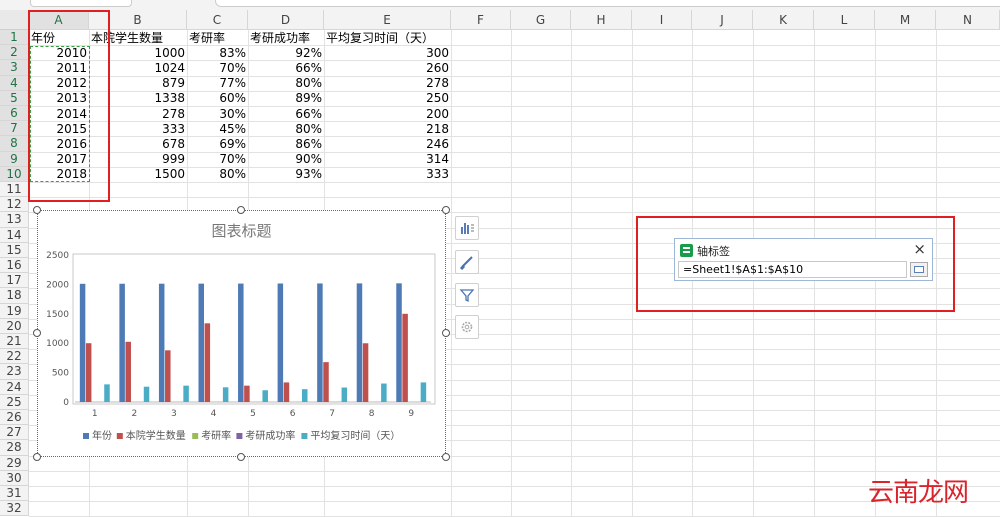  Describe the element at coordinates (14, 509) in the screenshot. I see `row-header-32: 32` at that location.